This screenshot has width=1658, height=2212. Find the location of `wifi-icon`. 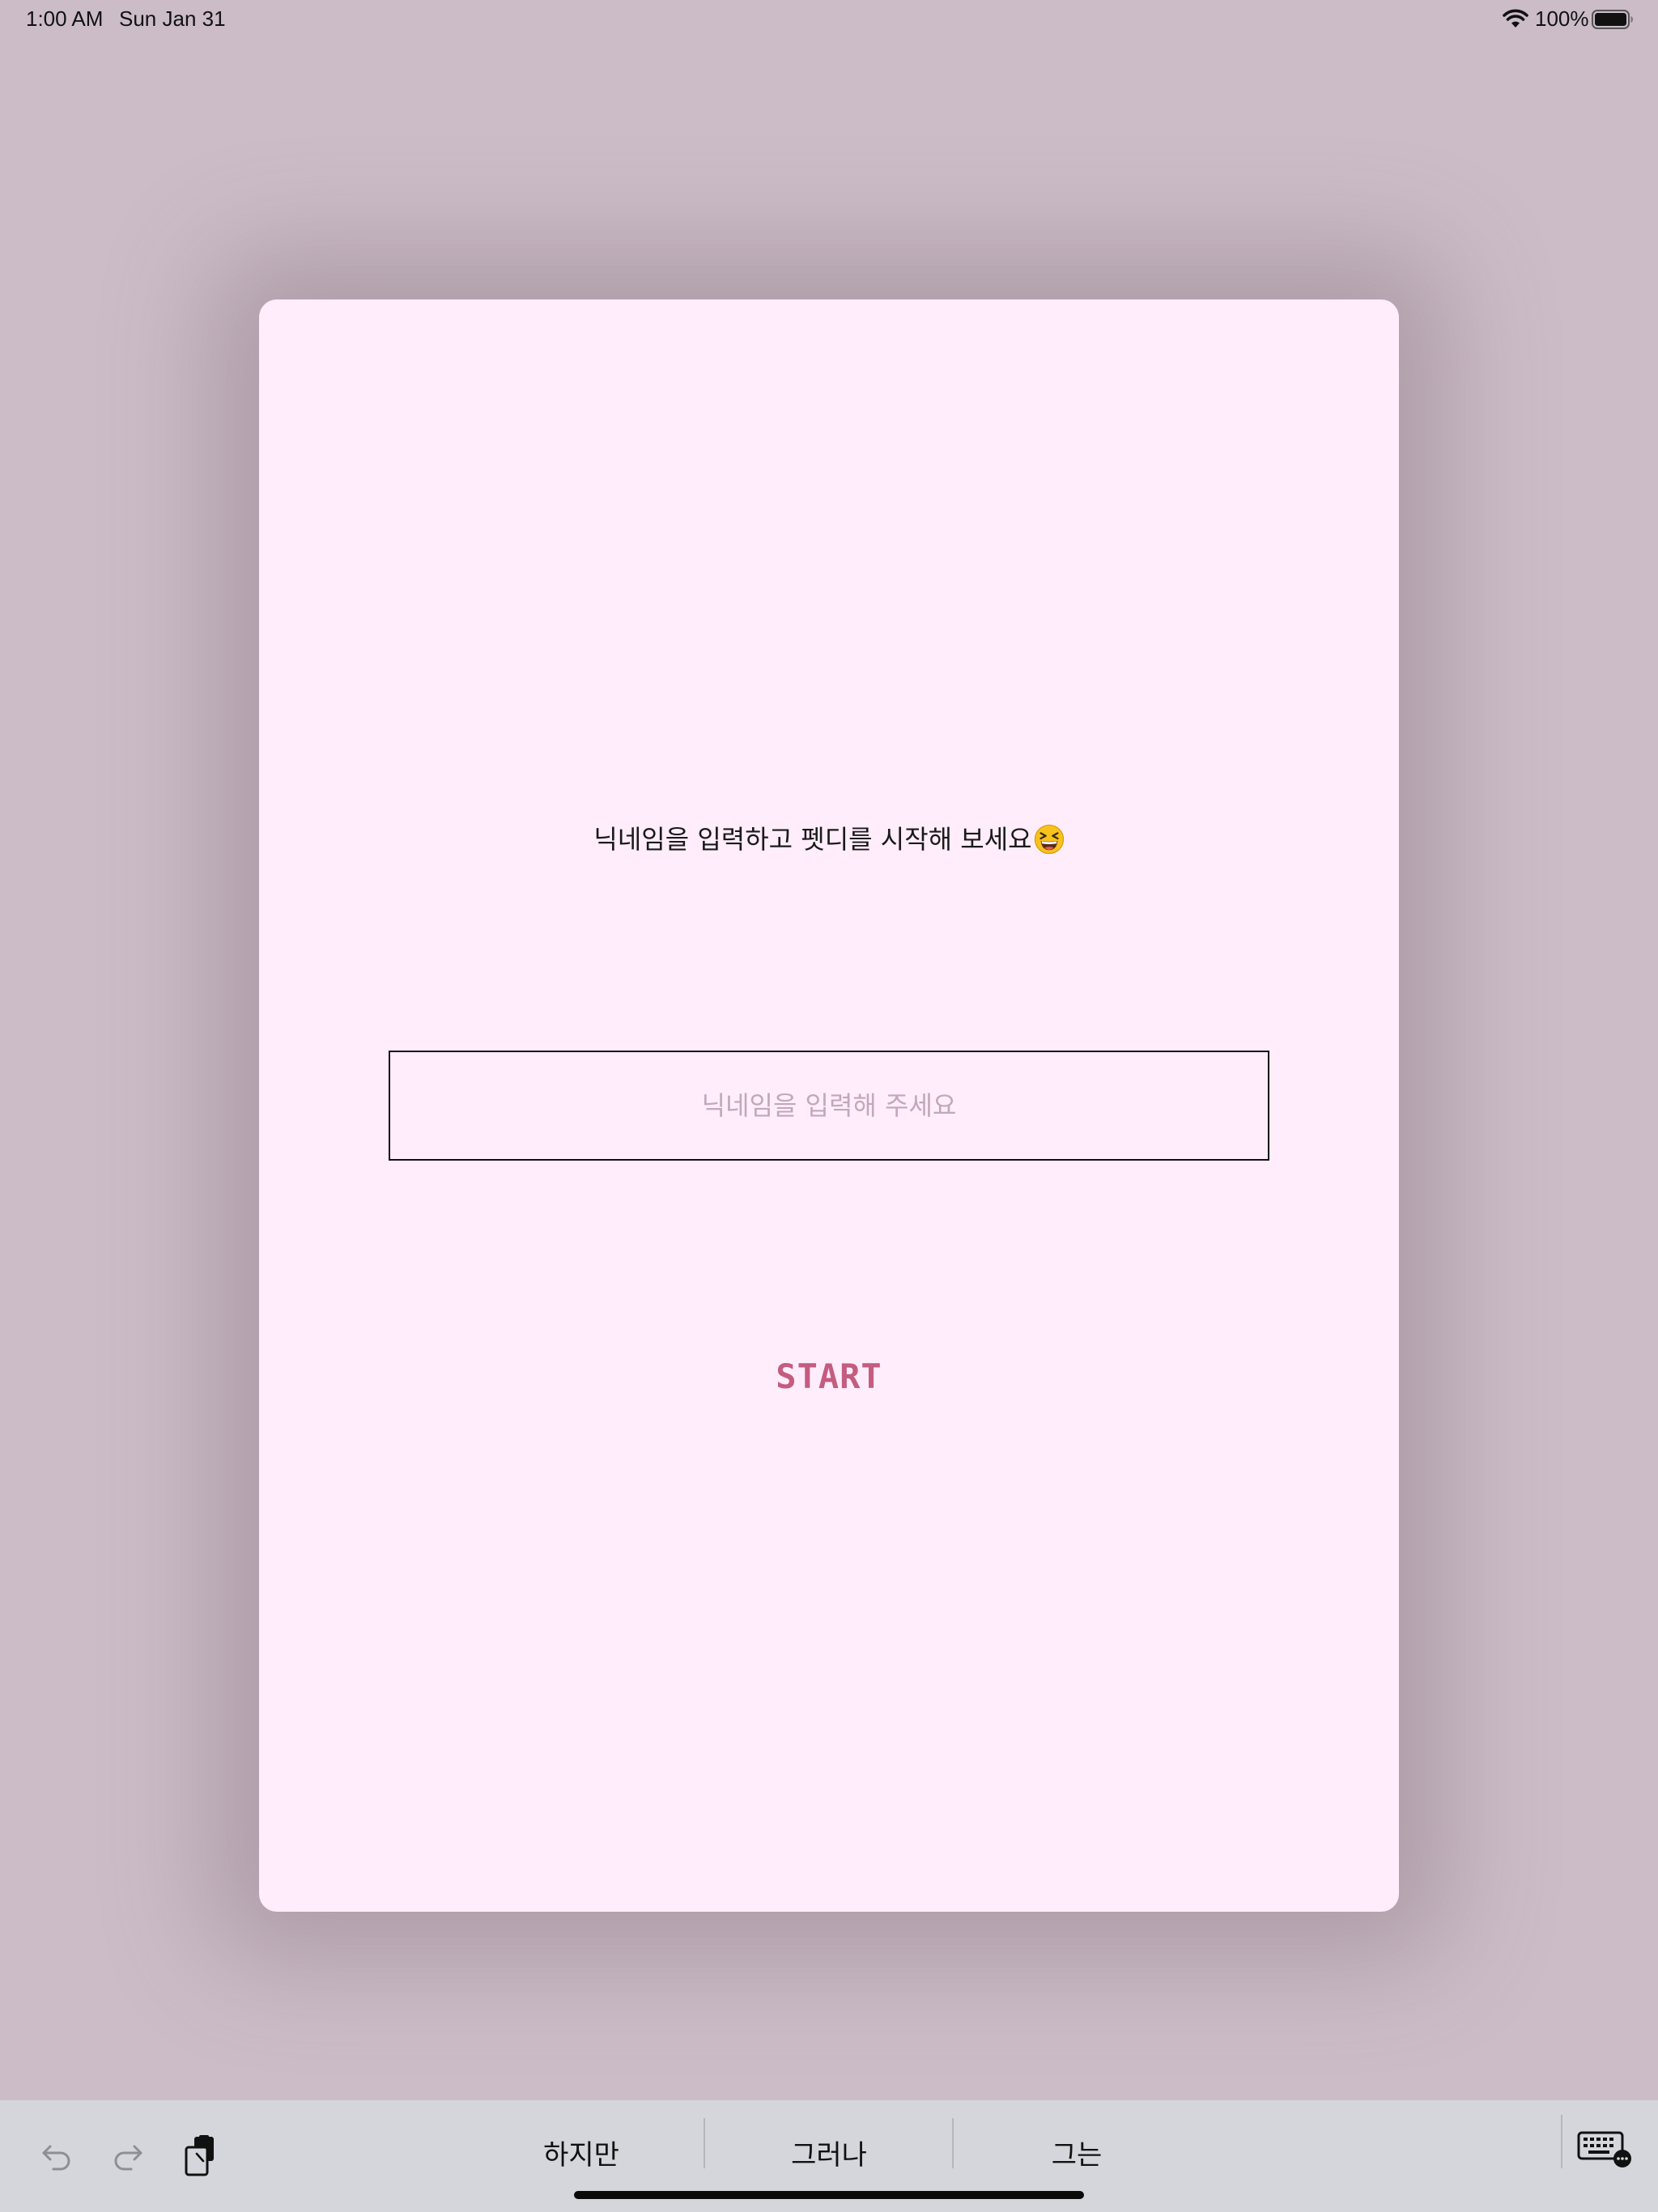

wifi-icon is located at coordinates (1515, 18).